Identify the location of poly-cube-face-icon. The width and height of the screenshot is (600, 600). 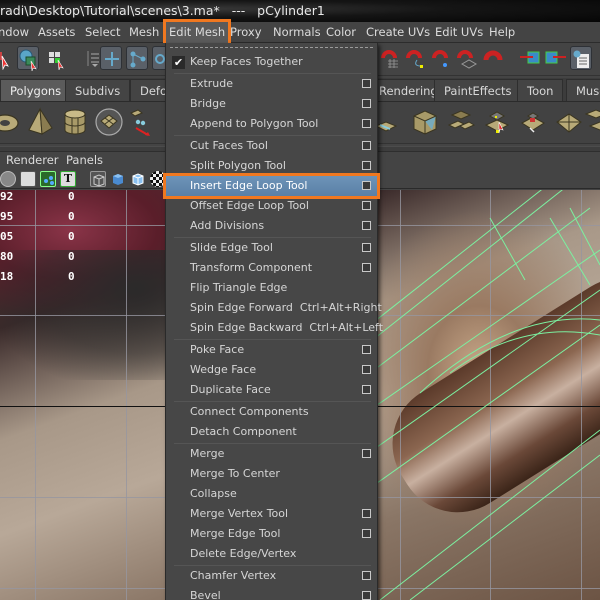
(425, 122).